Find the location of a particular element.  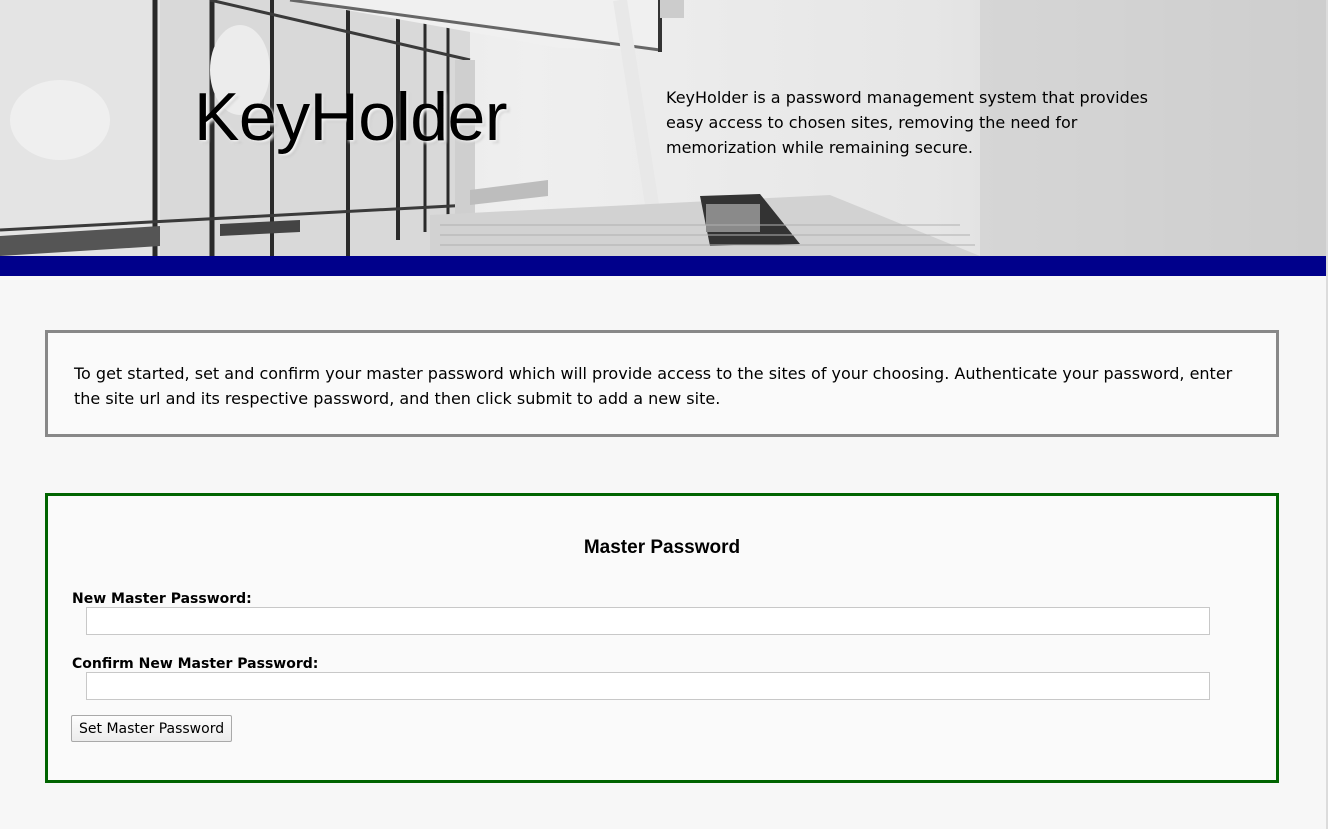

new-master-password-label: New Master Password: is located at coordinates (162, 599).